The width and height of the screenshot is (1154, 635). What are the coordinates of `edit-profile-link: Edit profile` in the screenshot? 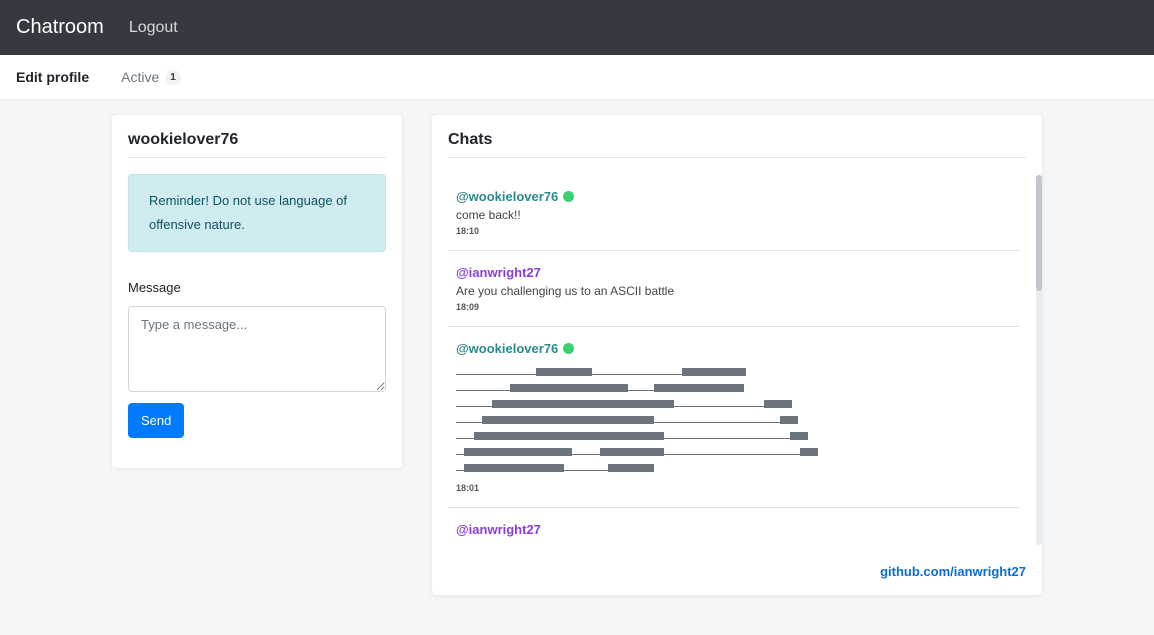 It's located at (52, 77).